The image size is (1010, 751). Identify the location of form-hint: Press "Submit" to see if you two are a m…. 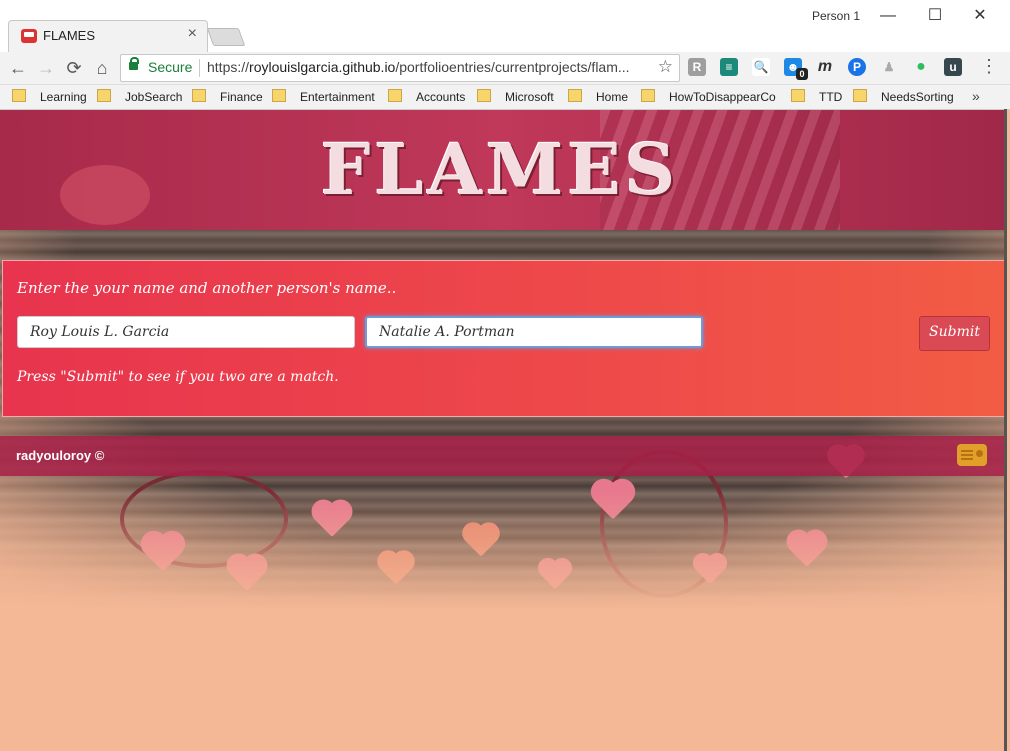
(178, 377).